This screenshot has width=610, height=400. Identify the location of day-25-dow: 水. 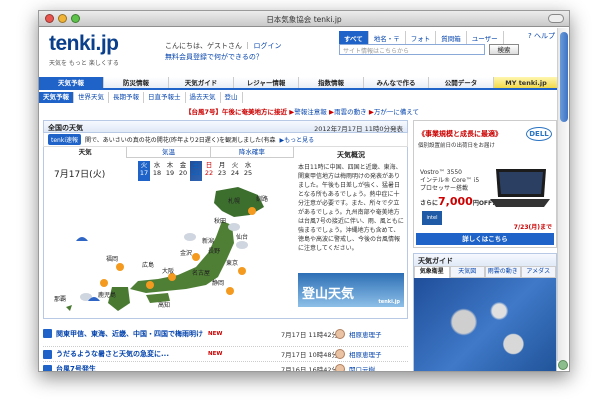
(248, 165).